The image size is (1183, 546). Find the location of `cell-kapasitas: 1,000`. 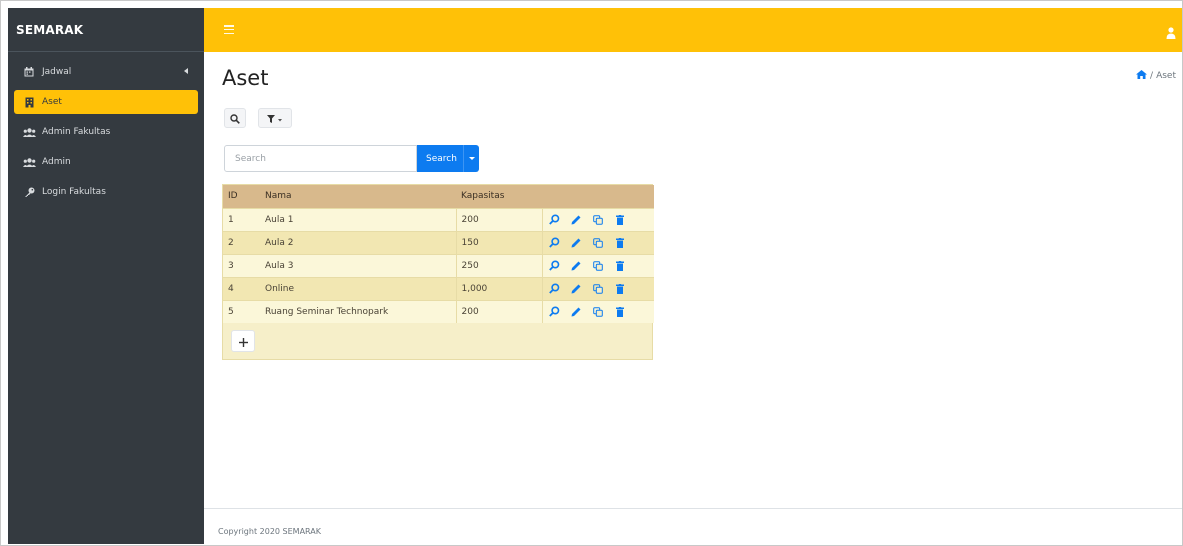

cell-kapasitas: 1,000 is located at coordinates (499, 288).